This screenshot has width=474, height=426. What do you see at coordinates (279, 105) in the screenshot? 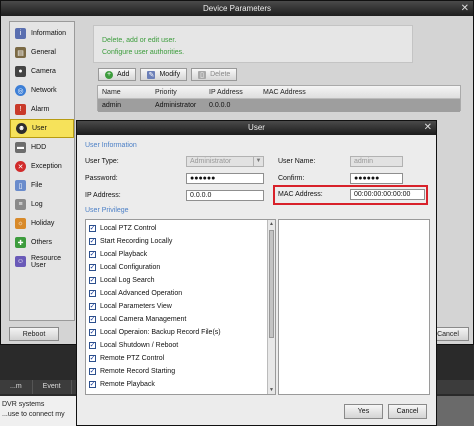
I see `table-row: admin Administrator 0.0.0.0` at bounding box center [279, 105].